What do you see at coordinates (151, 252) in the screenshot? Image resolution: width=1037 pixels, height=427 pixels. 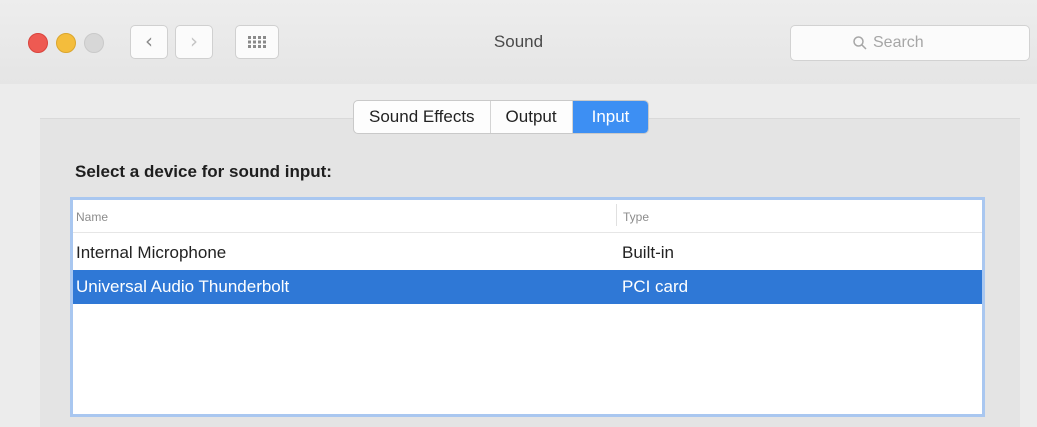 I see `device-name: Internal Microphone` at bounding box center [151, 252].